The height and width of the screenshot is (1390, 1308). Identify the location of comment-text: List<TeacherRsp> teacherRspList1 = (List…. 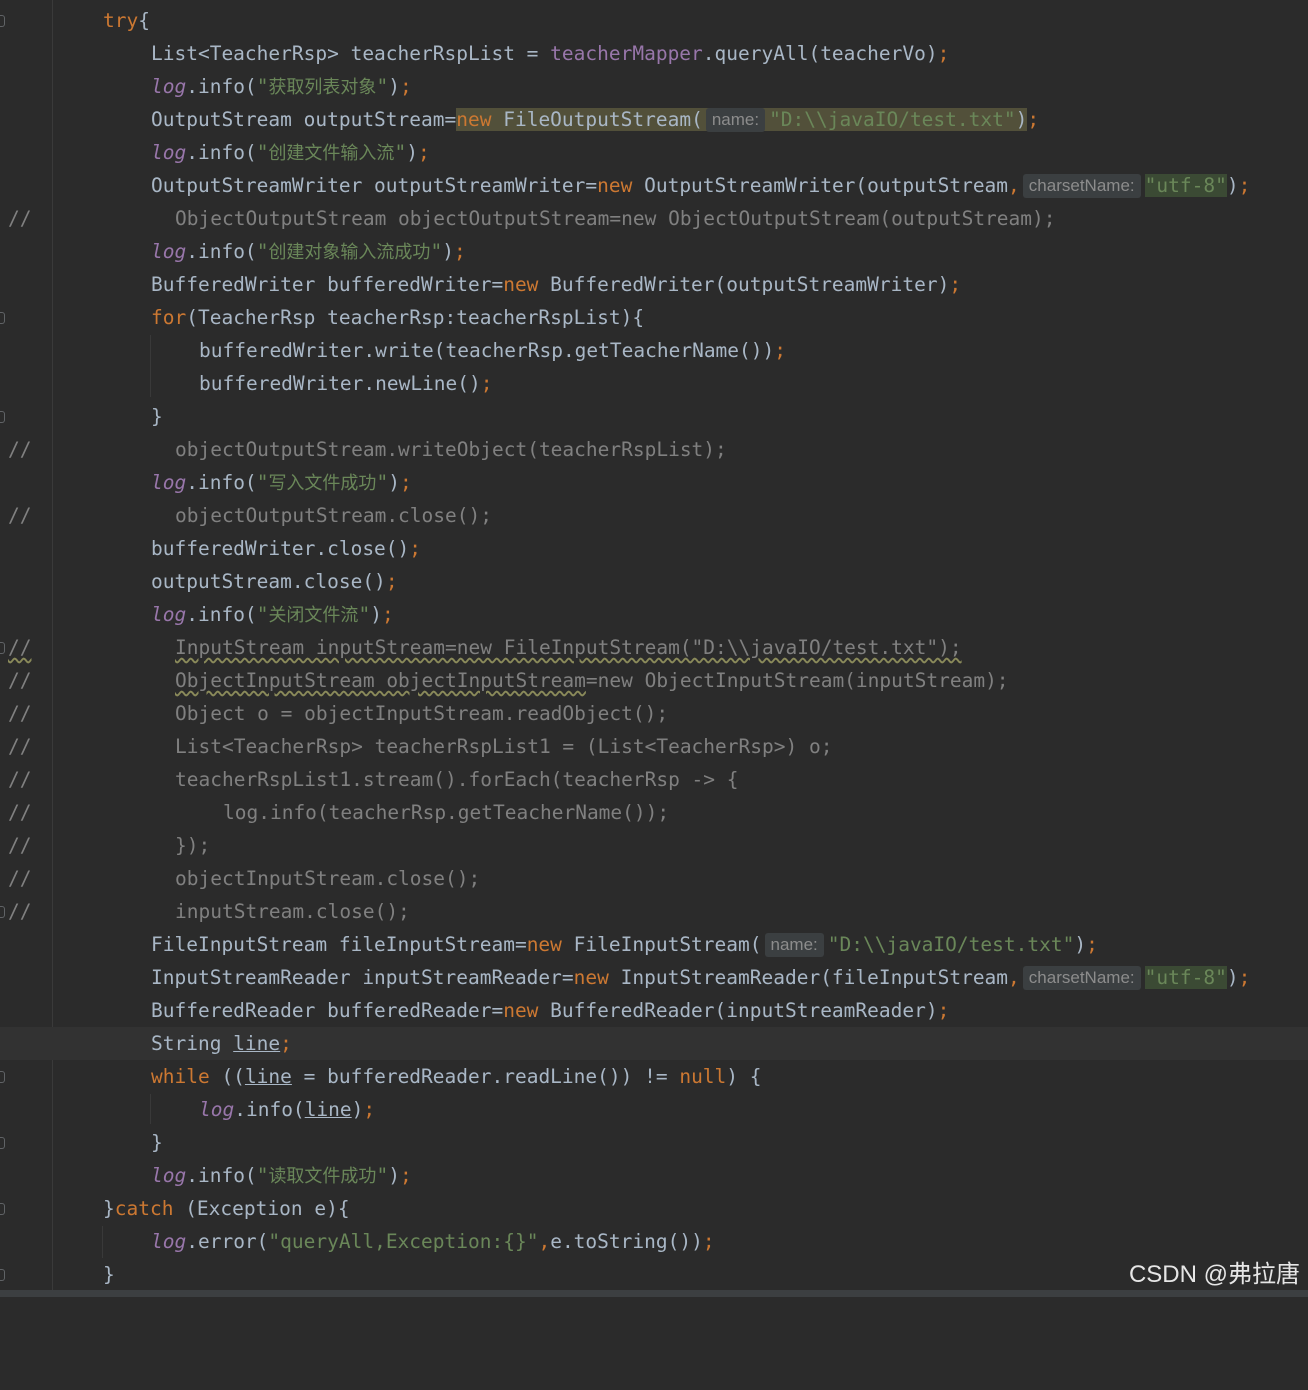
(504, 746).